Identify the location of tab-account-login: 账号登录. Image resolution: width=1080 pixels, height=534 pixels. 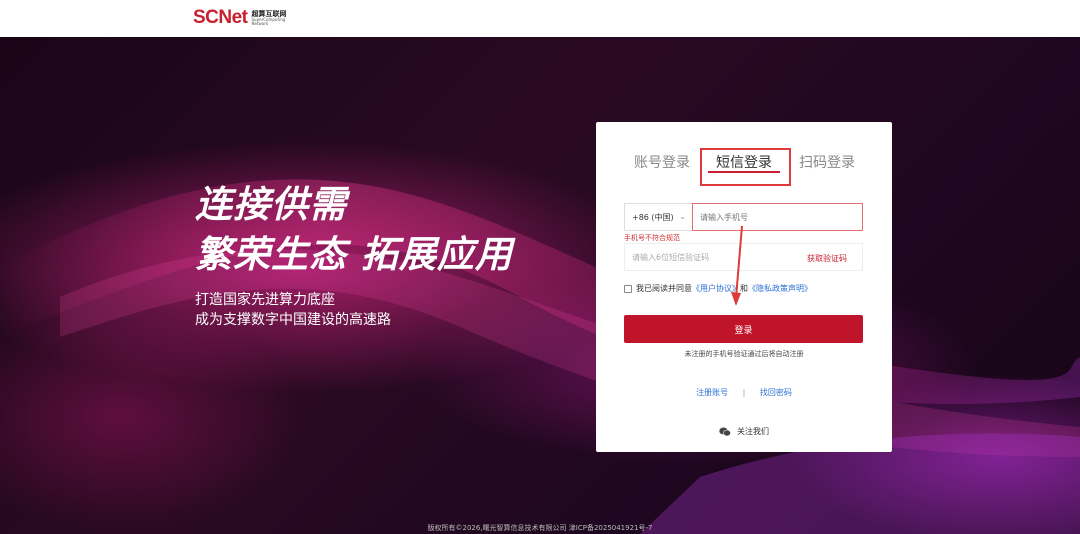
(662, 163).